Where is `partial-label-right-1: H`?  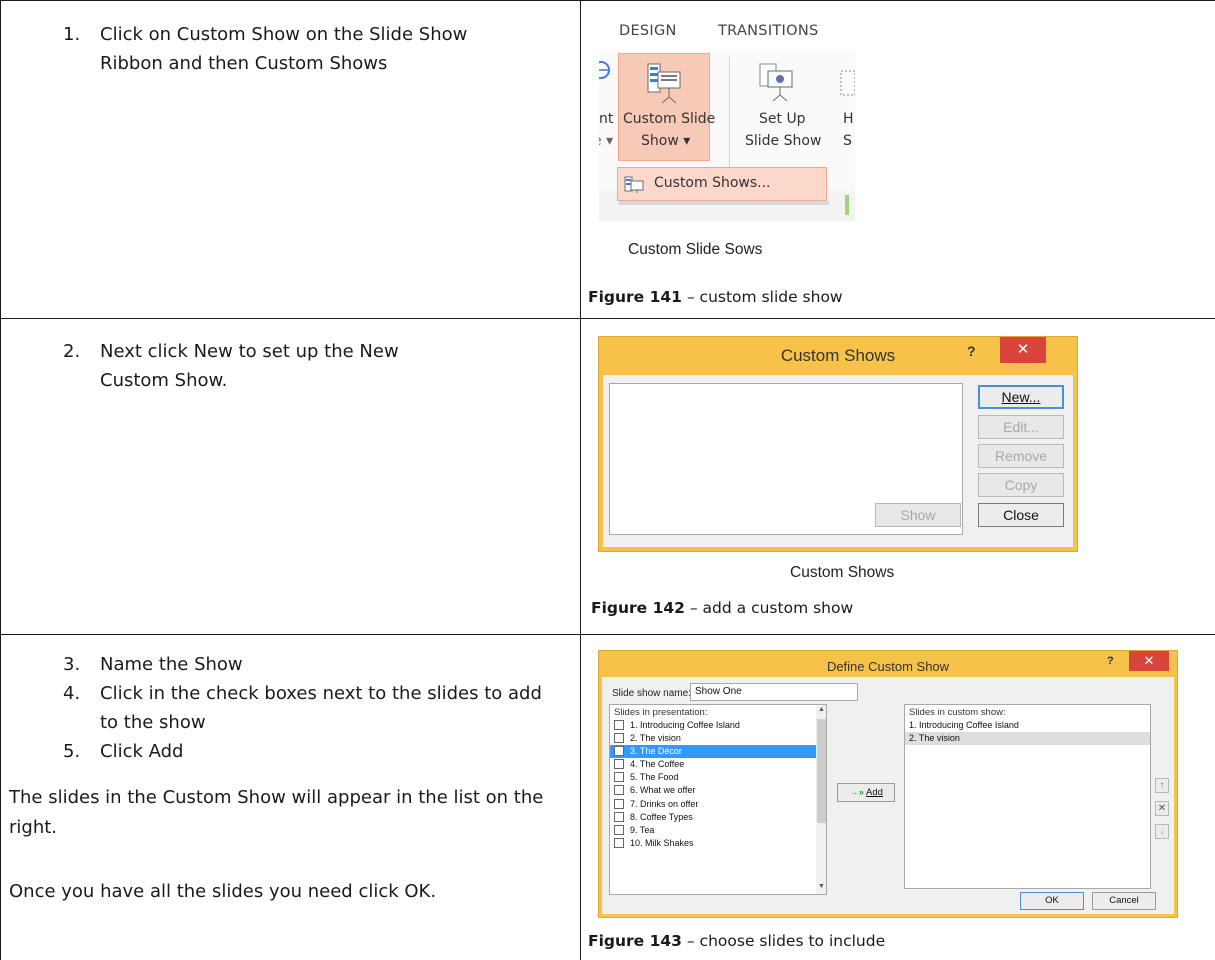 partial-label-right-1: H is located at coordinates (848, 119).